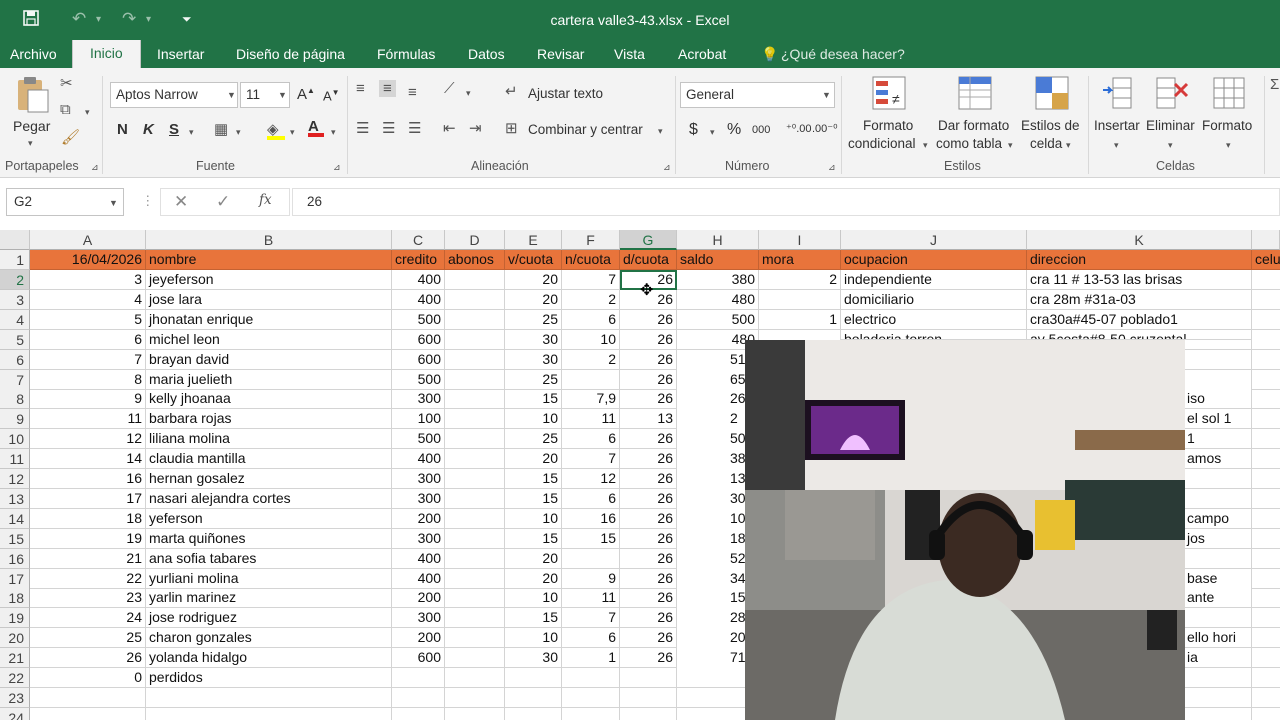  I want to click on cell-a: 5, so click(88, 319).